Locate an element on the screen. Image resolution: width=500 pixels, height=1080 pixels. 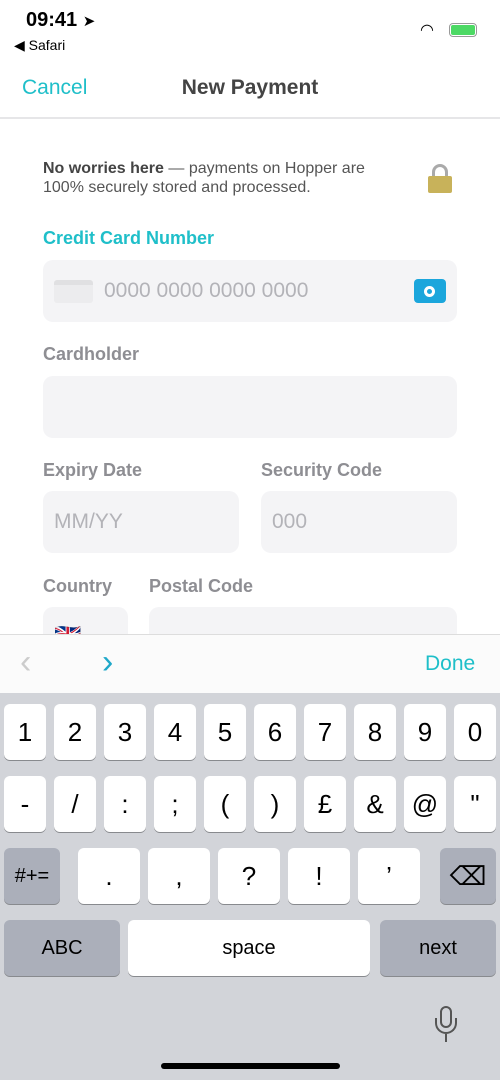
key-punctuation: ’ is located at coordinates (389, 876).